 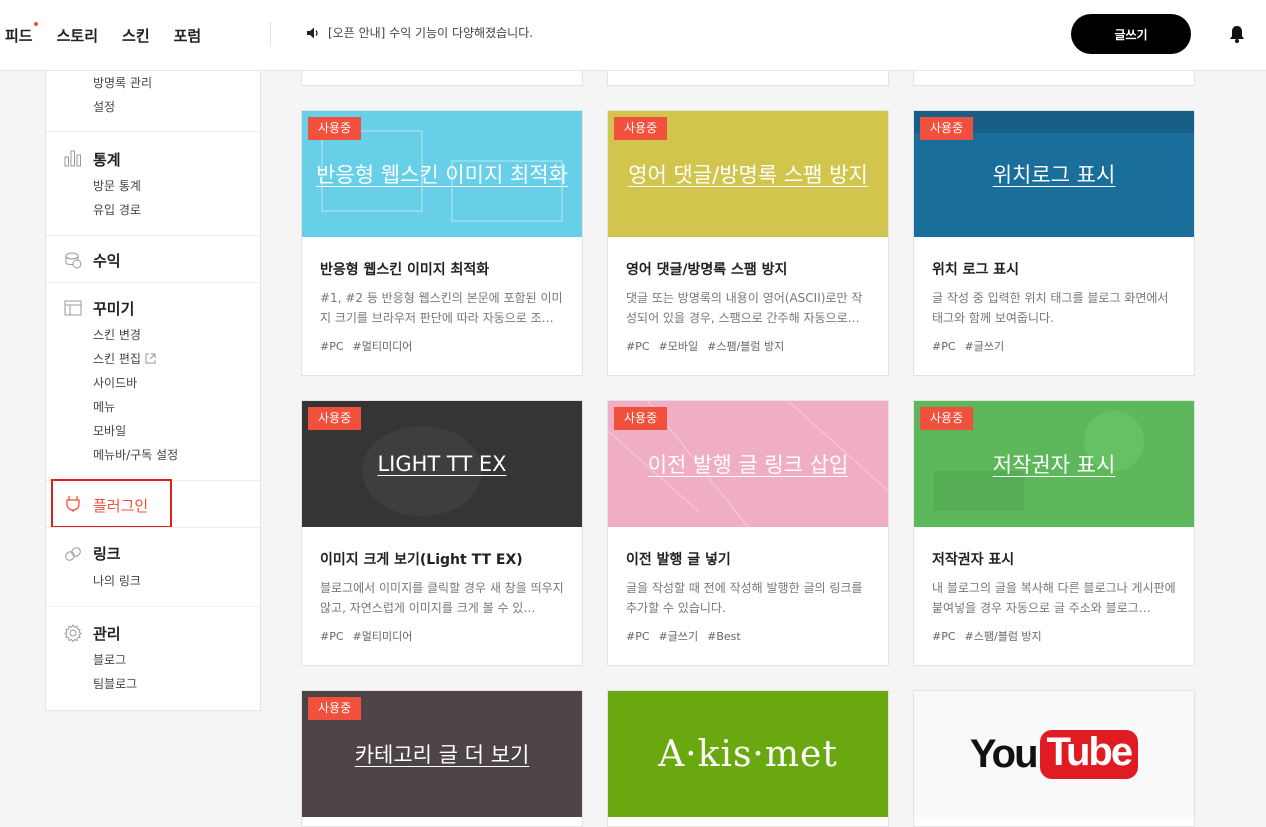 What do you see at coordinates (442, 755) in the screenshot?
I see `banner-title: 카테고리 글 더 보기` at bounding box center [442, 755].